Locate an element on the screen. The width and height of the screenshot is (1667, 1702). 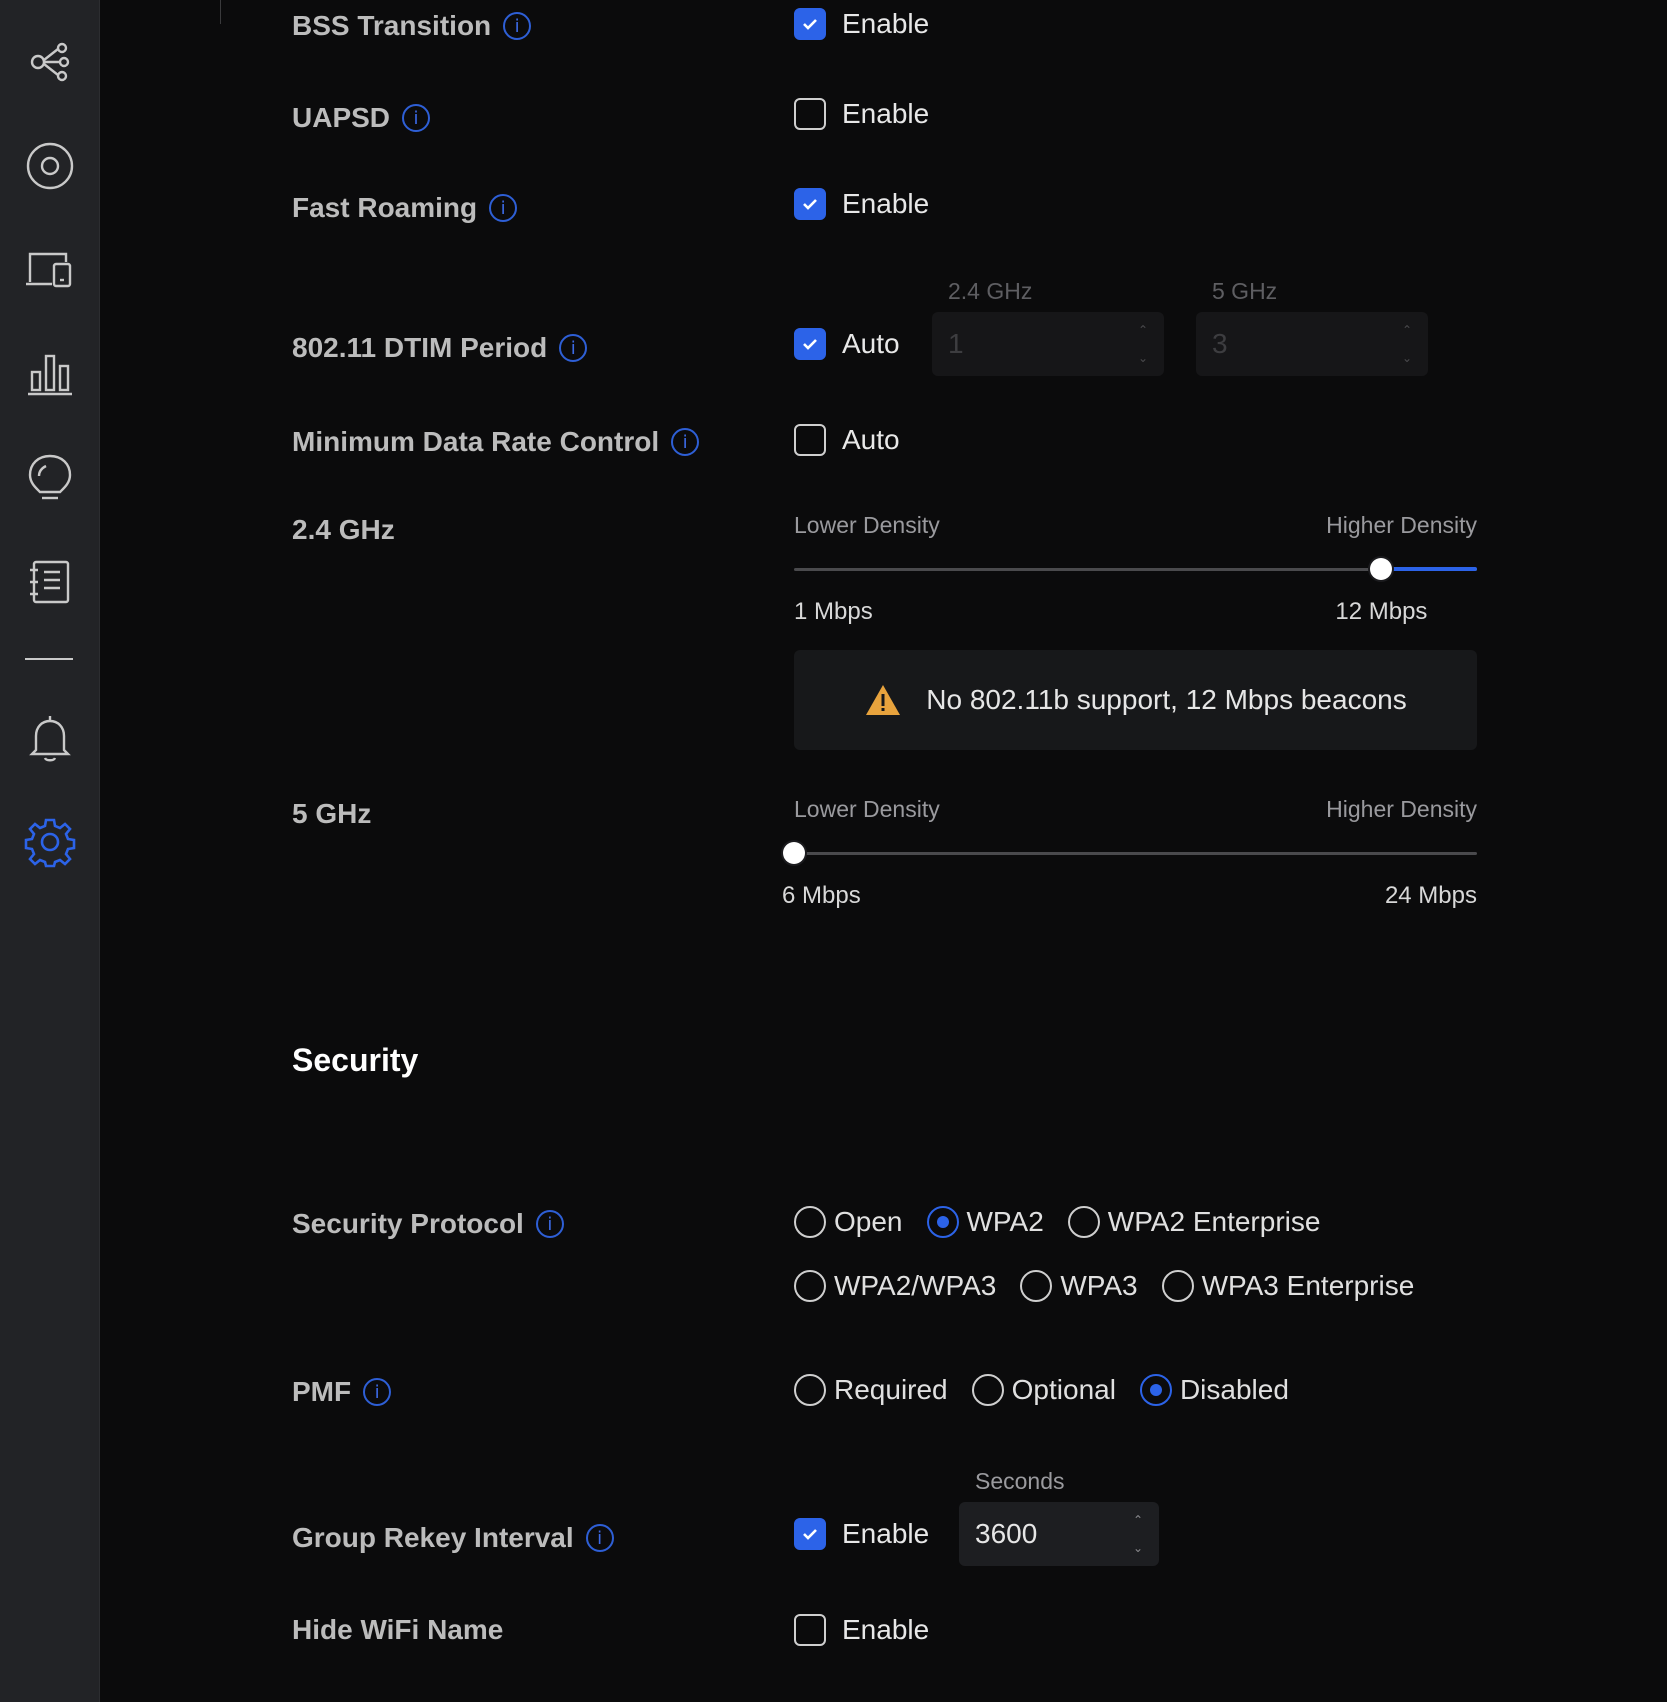
fast-roaming-checkbox: Enable is located at coordinates (861, 204).